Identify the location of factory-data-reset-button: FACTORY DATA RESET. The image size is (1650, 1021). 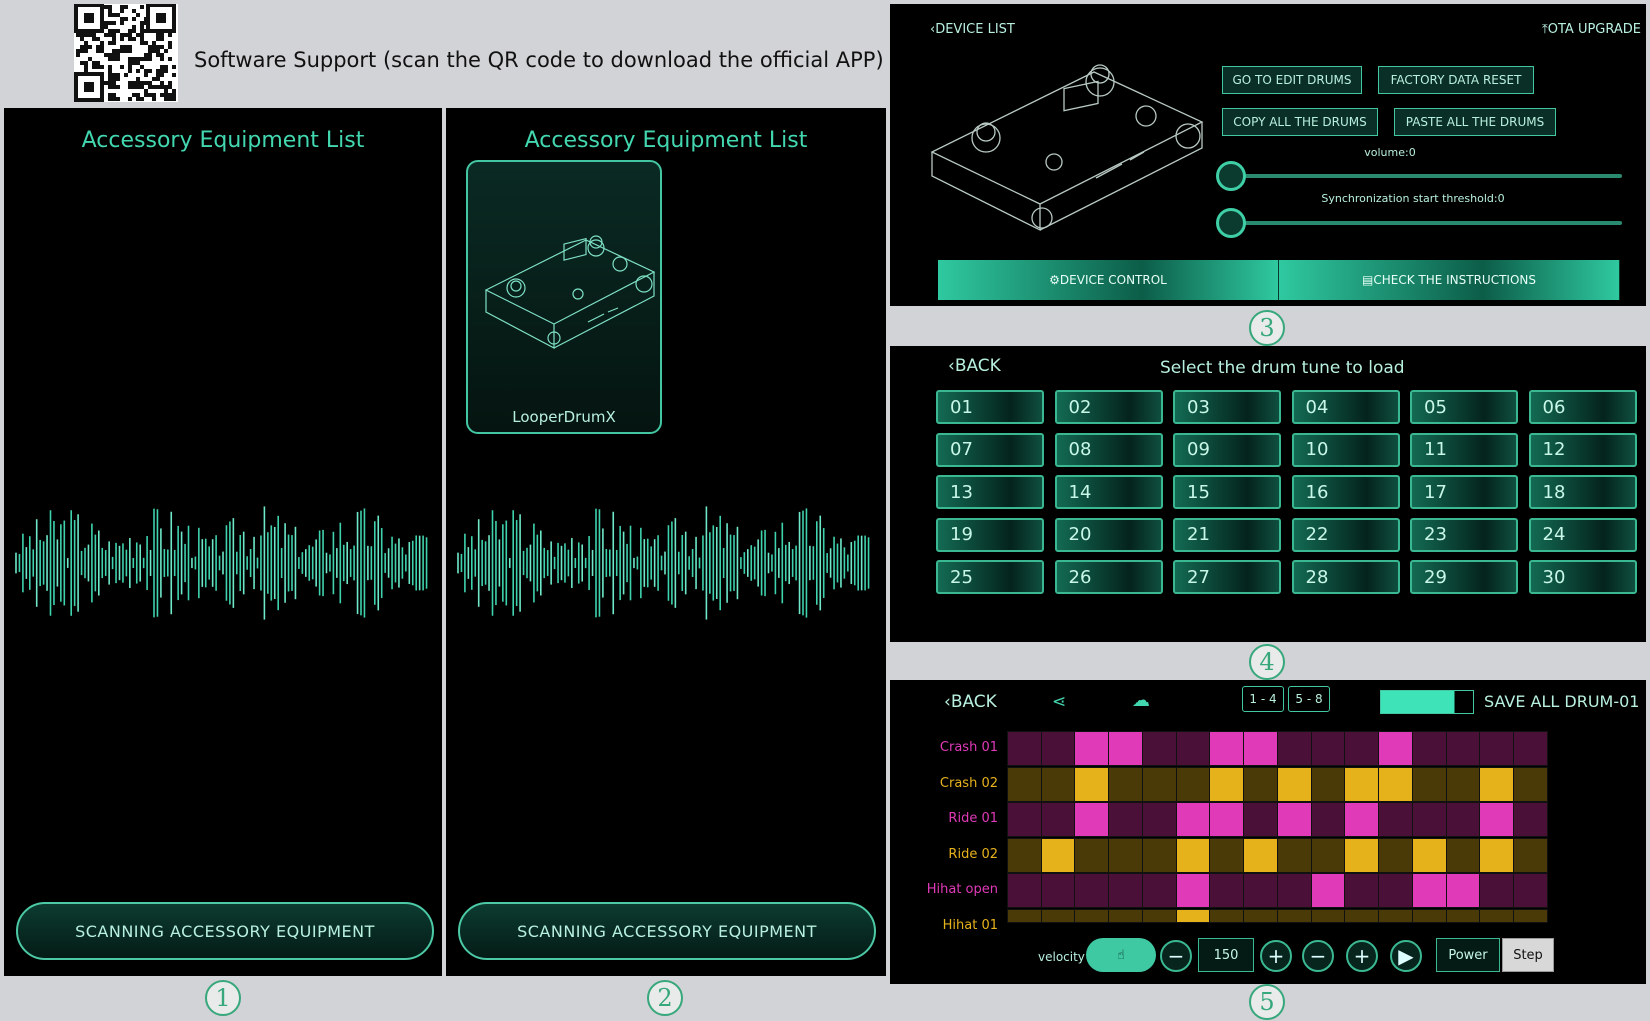
(1456, 80).